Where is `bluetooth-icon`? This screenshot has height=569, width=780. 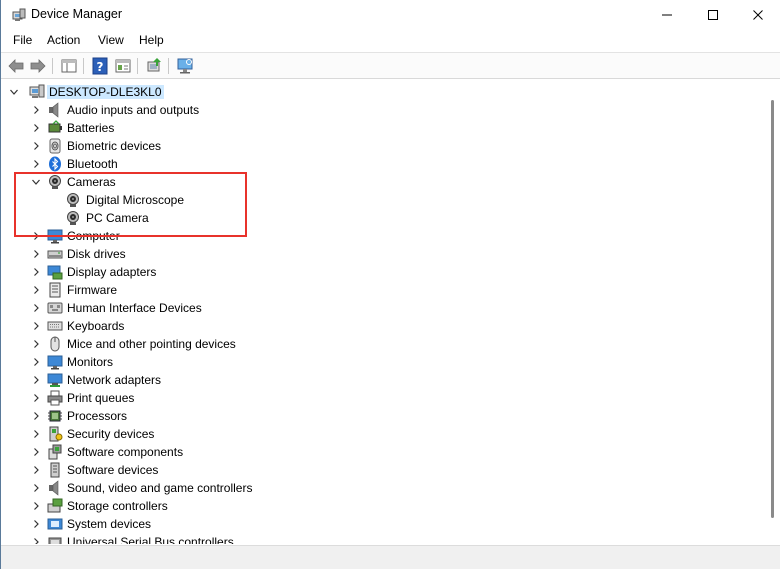 bluetooth-icon is located at coordinates (55, 164).